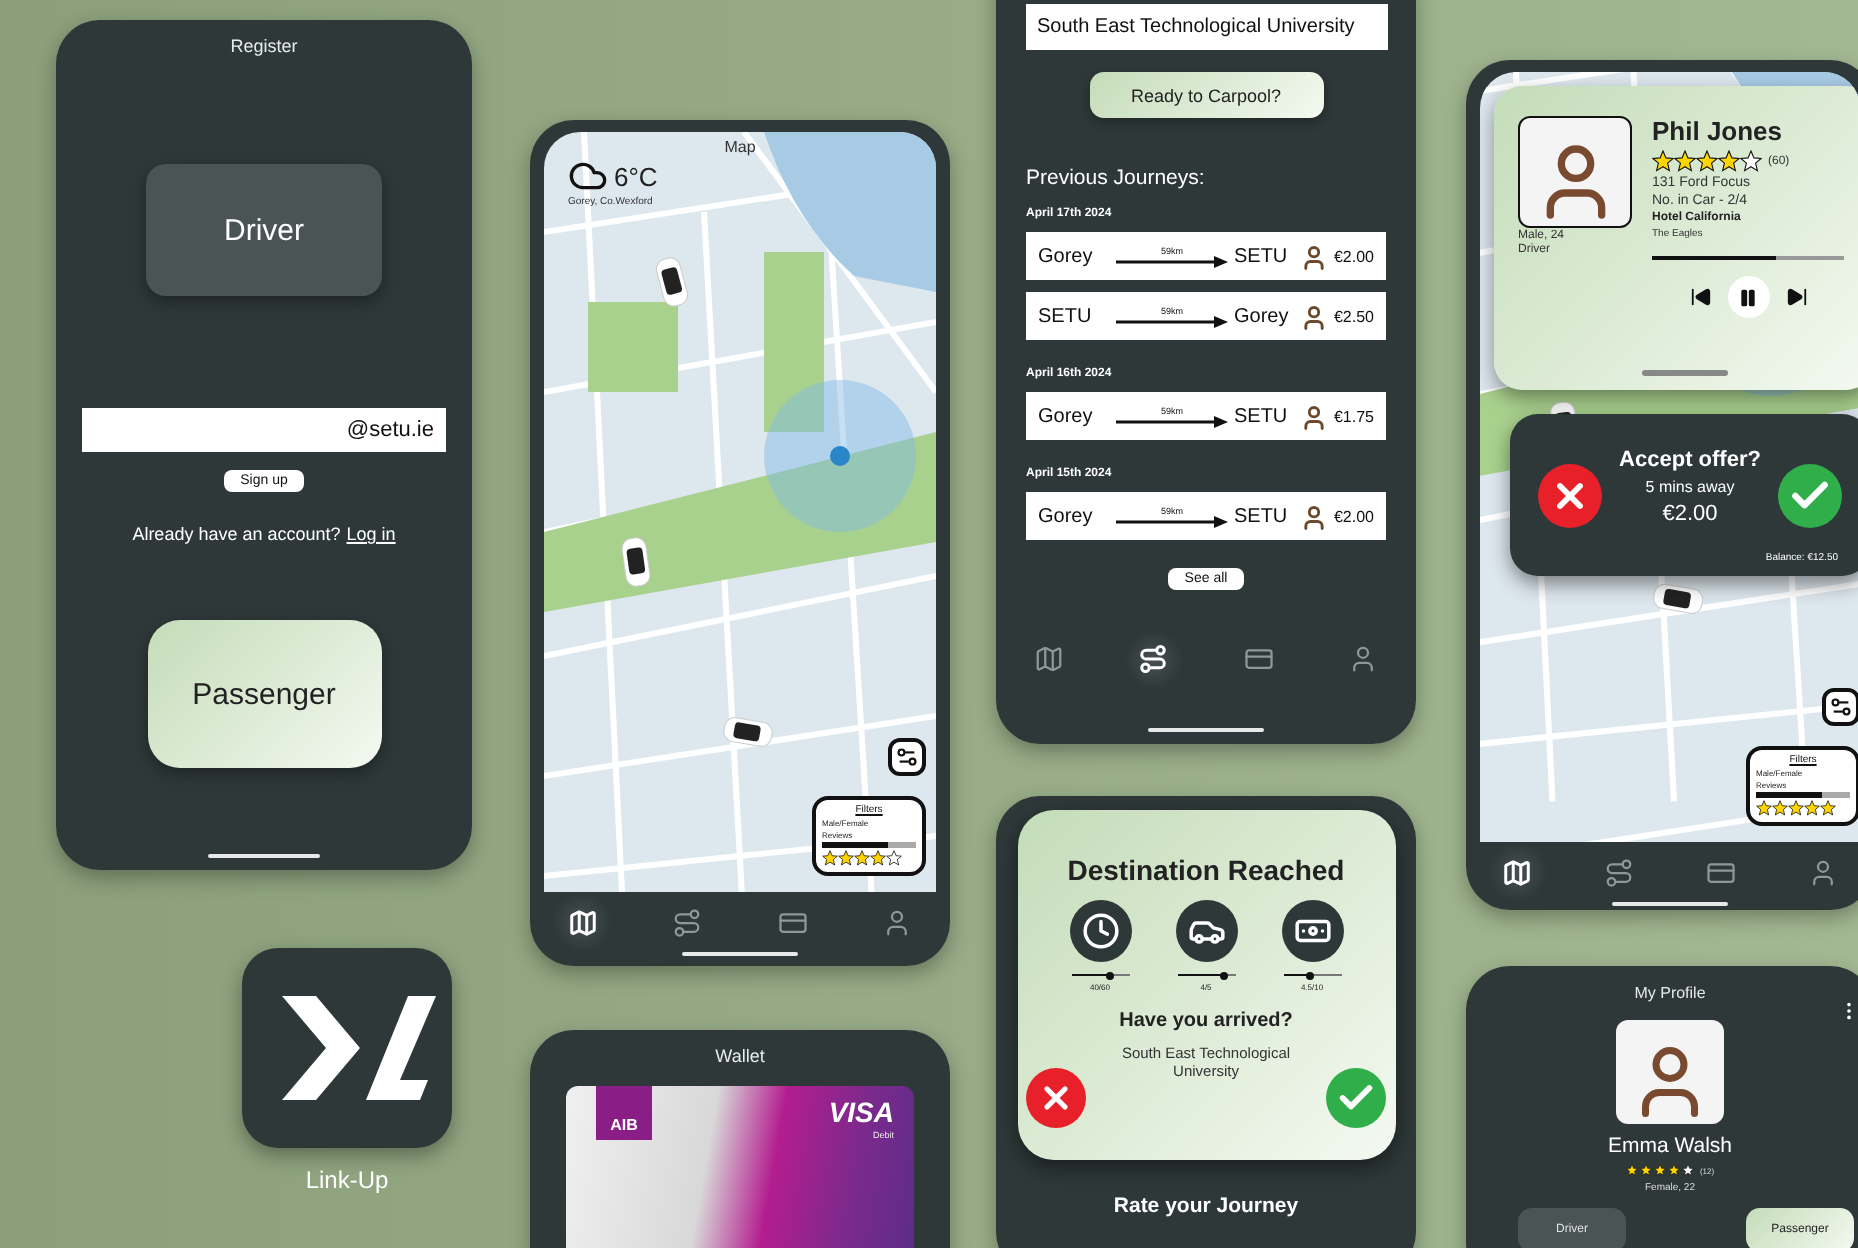 The image size is (1858, 1248). I want to click on journey-origin: SETU, so click(1066, 316).